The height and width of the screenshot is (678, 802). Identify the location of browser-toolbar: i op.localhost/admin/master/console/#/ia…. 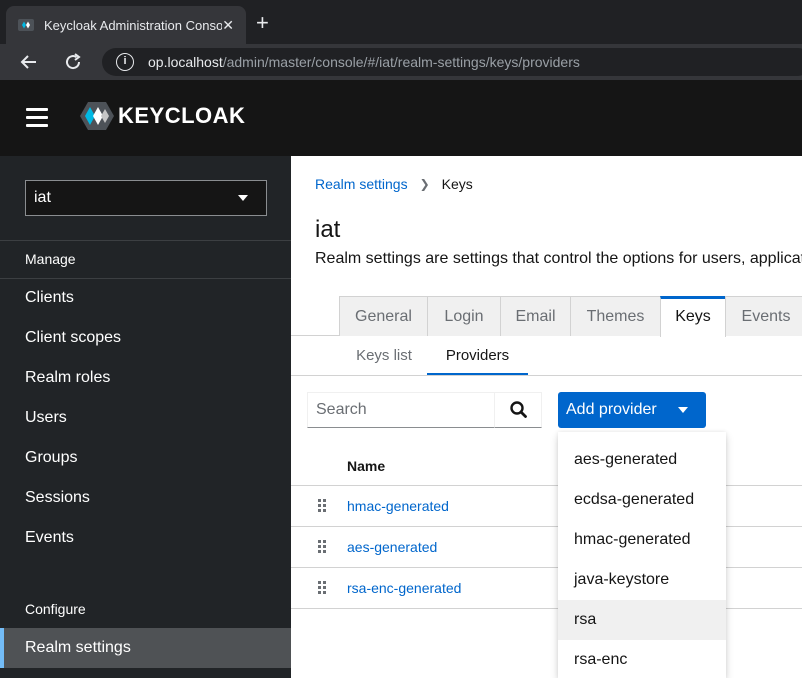
(401, 62).